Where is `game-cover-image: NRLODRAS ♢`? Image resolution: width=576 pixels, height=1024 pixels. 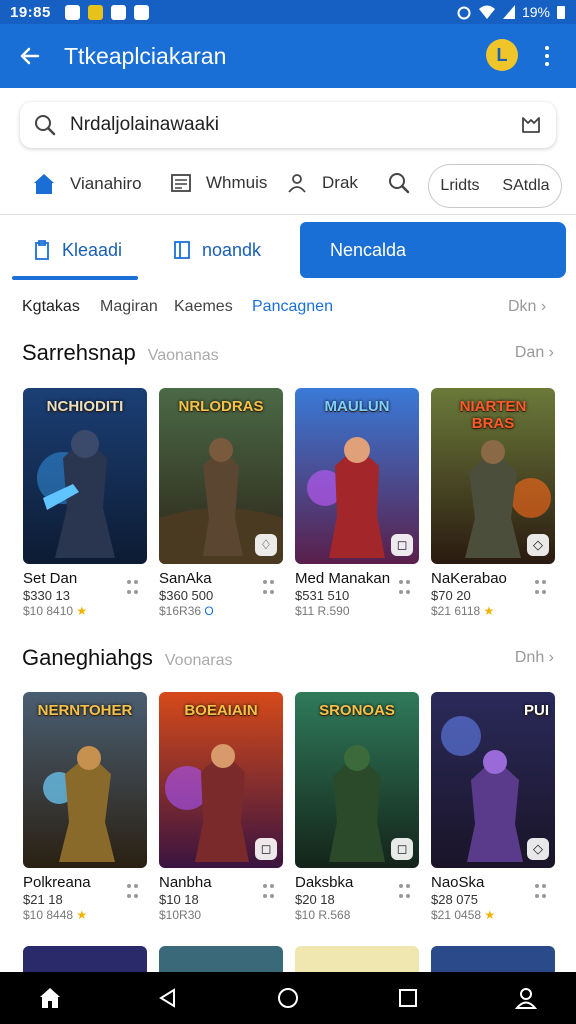
game-cover-image: NRLODRAS ♢ is located at coordinates (221, 476).